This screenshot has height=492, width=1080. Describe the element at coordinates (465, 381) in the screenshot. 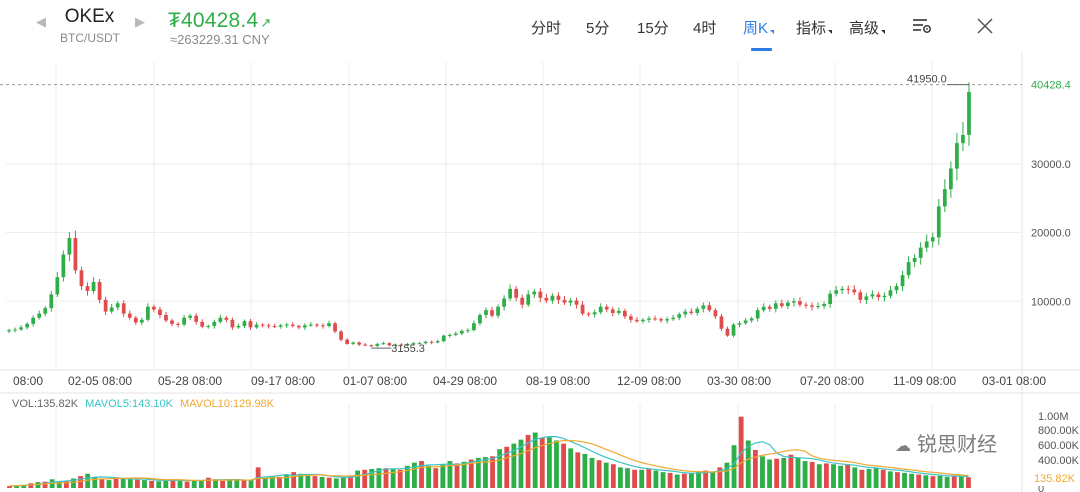

I see `time-axis-label: 04-29 08:00` at that location.